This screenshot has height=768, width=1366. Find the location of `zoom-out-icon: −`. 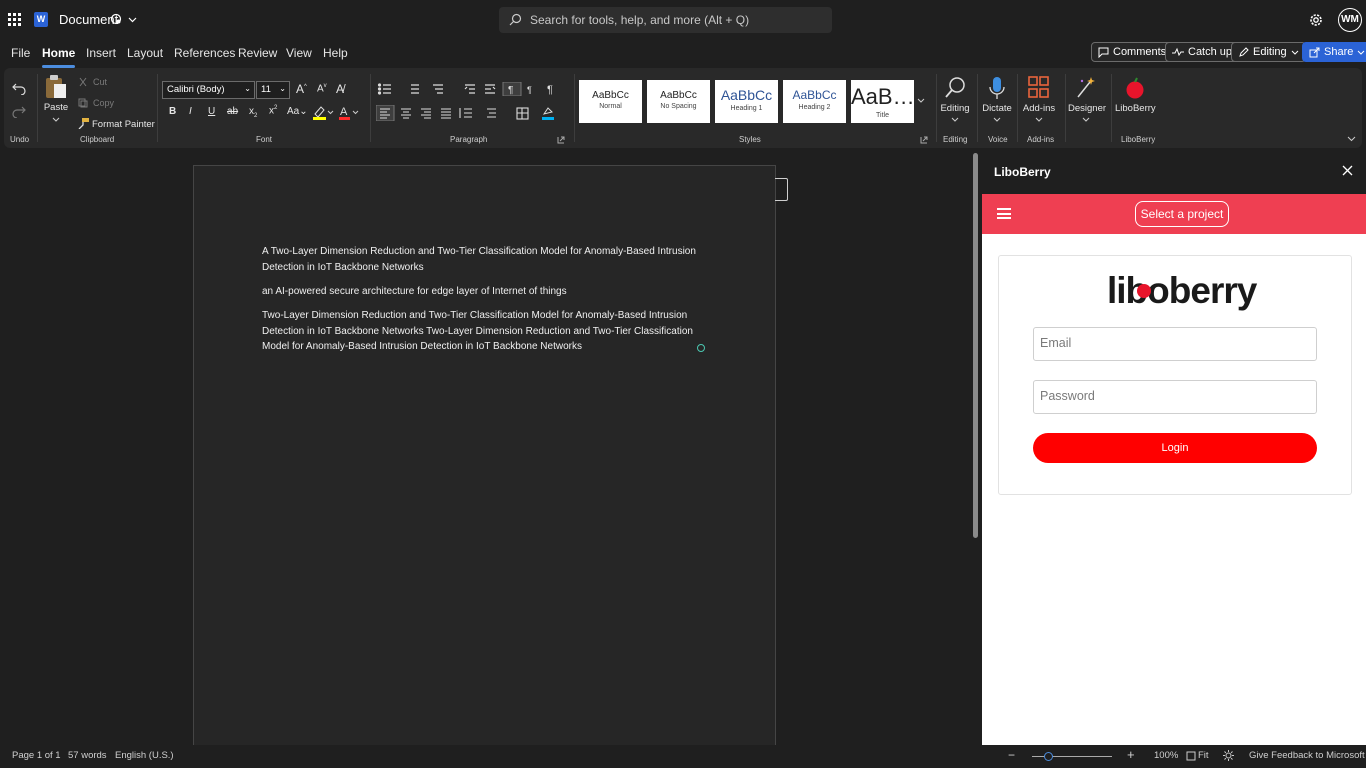

zoom-out-icon: − is located at coordinates (1011, 755).